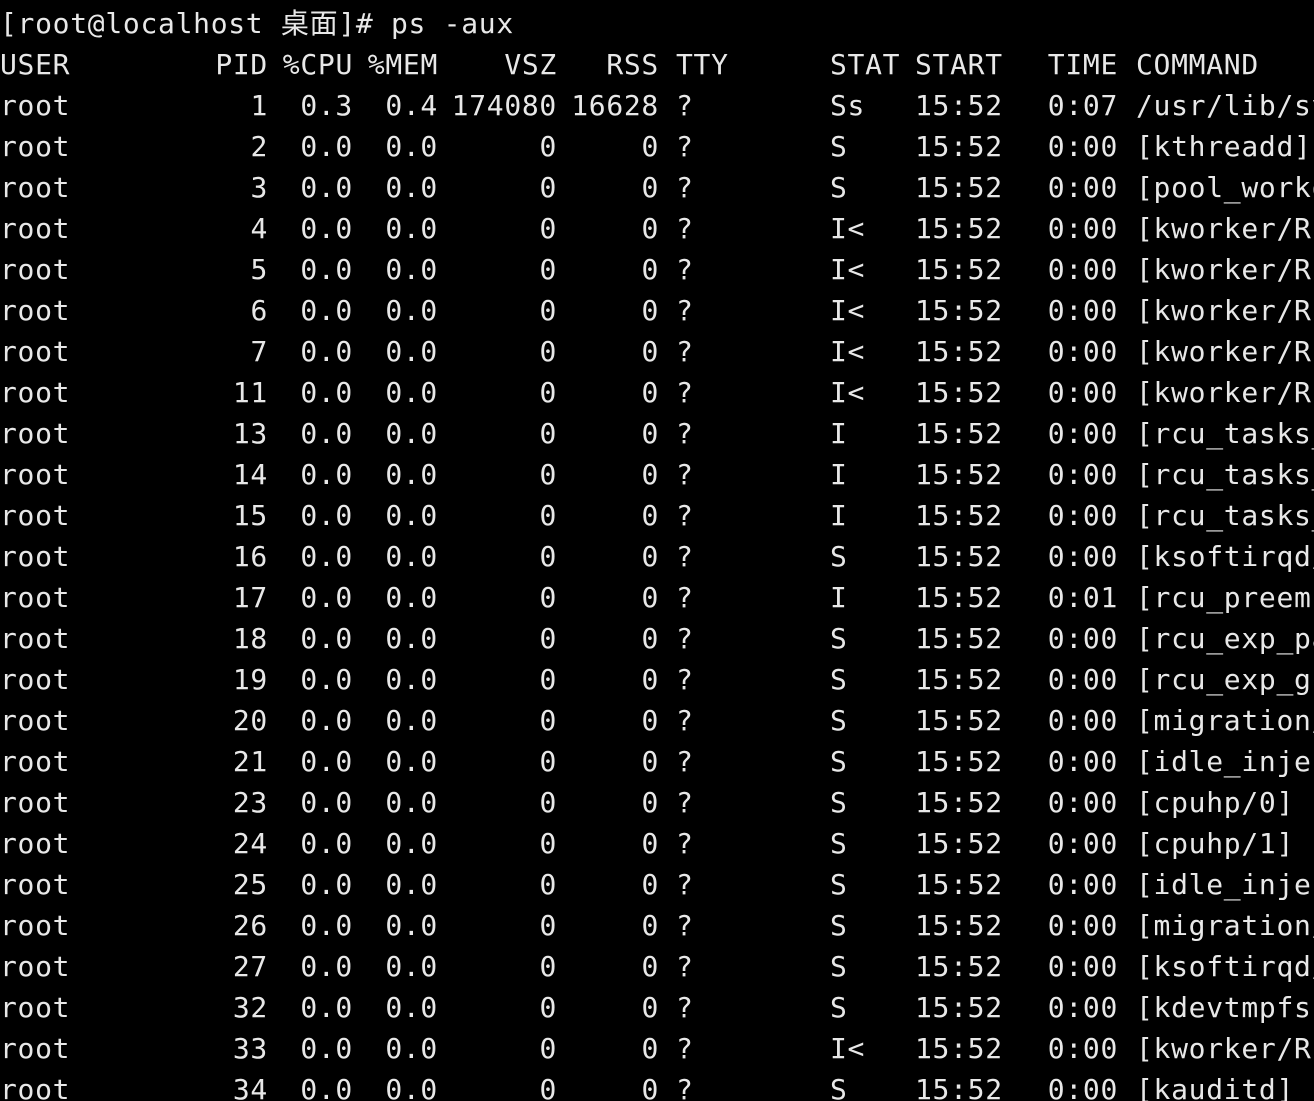 This screenshot has height=1101, width=1314. What do you see at coordinates (1082, 597) in the screenshot?
I see `time-cell: 0:01` at bounding box center [1082, 597].